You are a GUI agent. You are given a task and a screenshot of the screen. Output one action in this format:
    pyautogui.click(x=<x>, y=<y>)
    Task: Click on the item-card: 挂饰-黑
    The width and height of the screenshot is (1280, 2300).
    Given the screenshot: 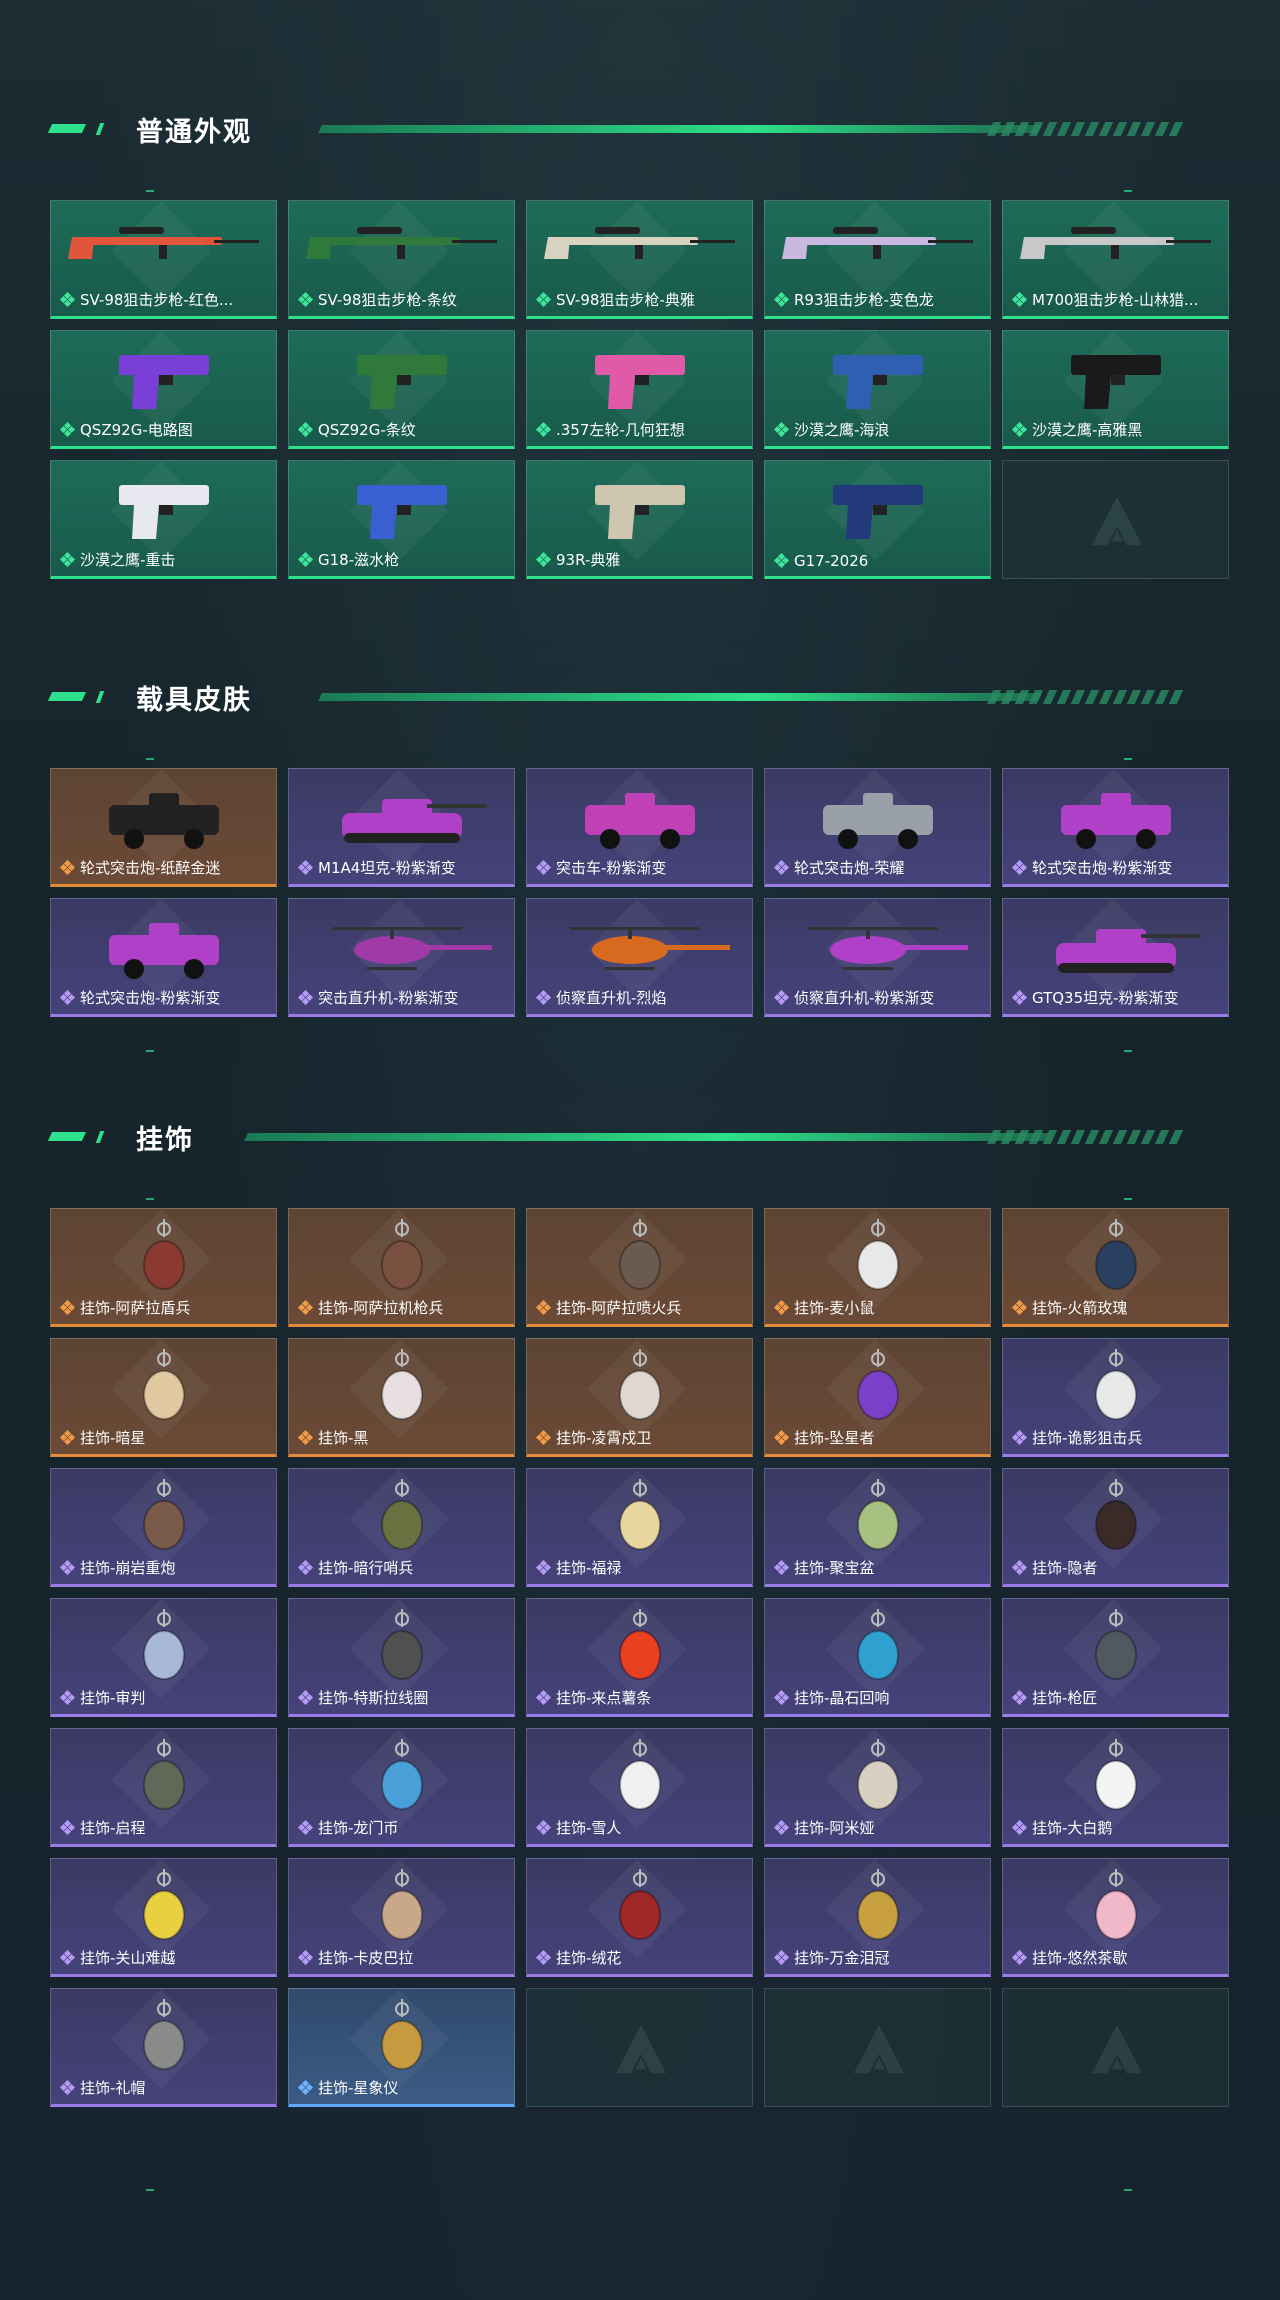 What is the action you would take?
    pyautogui.click(x=401, y=1397)
    